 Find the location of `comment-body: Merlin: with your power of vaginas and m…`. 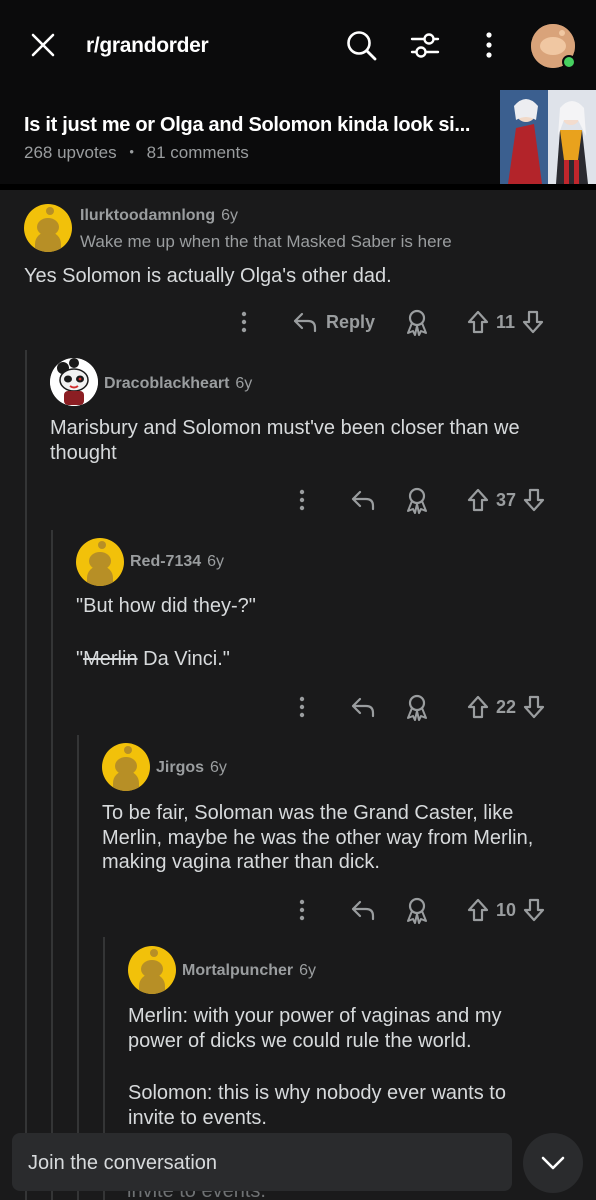

comment-body: Merlin: with your power of vaginas and m… is located at coordinates (317, 1067).